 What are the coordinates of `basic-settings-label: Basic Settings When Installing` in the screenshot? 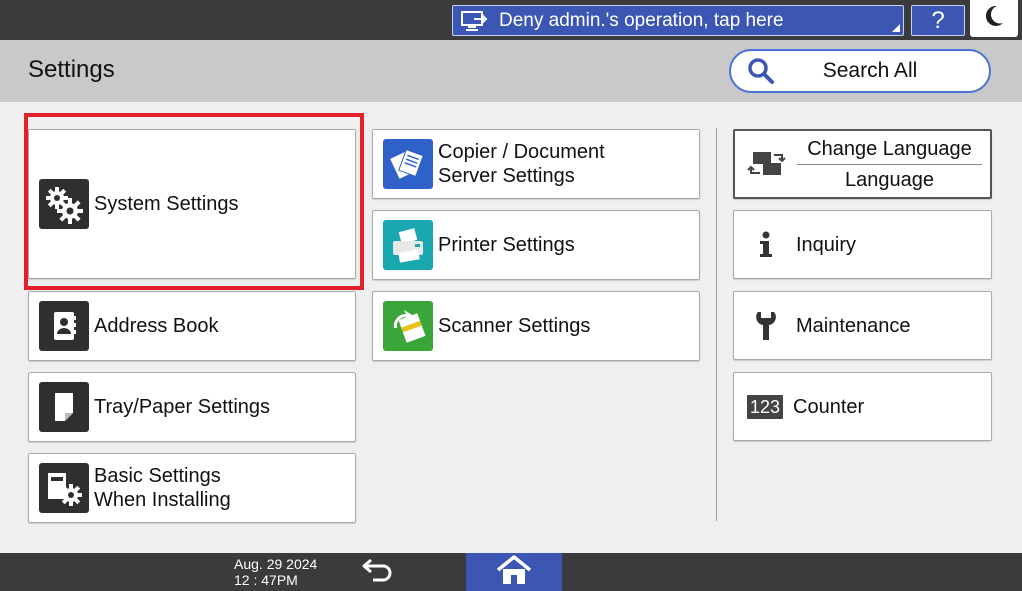 It's located at (162, 488).